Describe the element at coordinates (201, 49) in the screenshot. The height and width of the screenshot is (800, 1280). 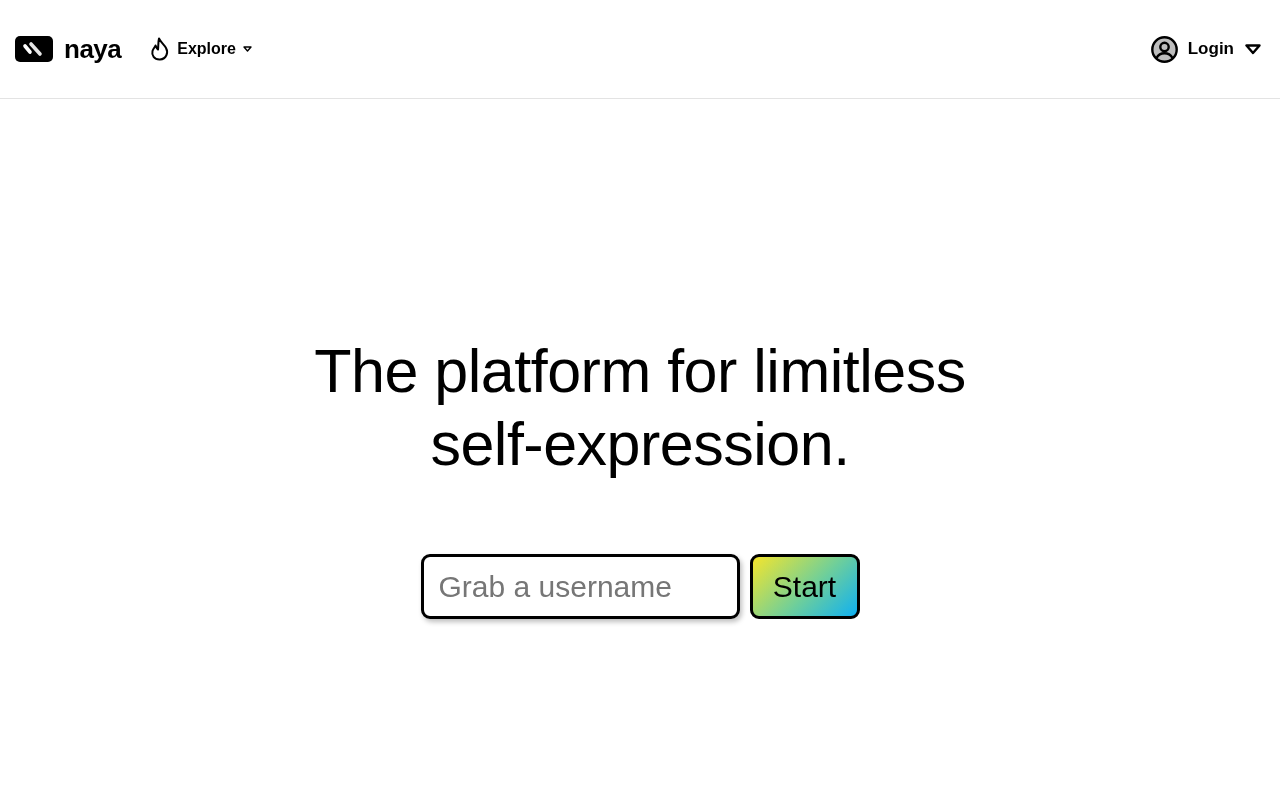
I see `explore-menu-button: Explore` at that location.